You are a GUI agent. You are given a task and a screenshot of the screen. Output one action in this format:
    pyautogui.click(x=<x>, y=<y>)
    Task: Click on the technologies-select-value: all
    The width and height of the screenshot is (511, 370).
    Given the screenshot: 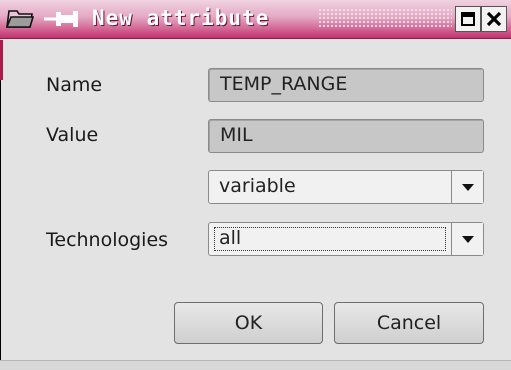 What is the action you would take?
    pyautogui.click(x=230, y=238)
    